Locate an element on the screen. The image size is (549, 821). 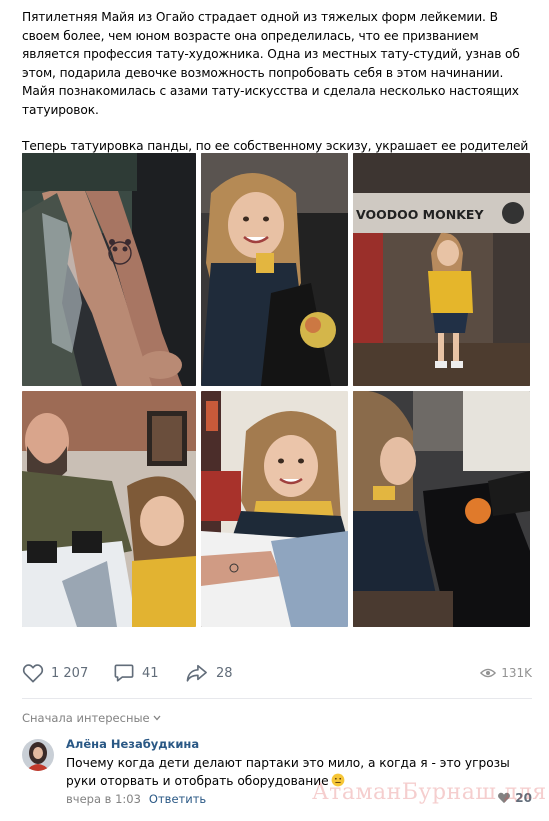
photo-voodoo-monkey-shop: VOODOO MONKEY is located at coordinates (441, 269).